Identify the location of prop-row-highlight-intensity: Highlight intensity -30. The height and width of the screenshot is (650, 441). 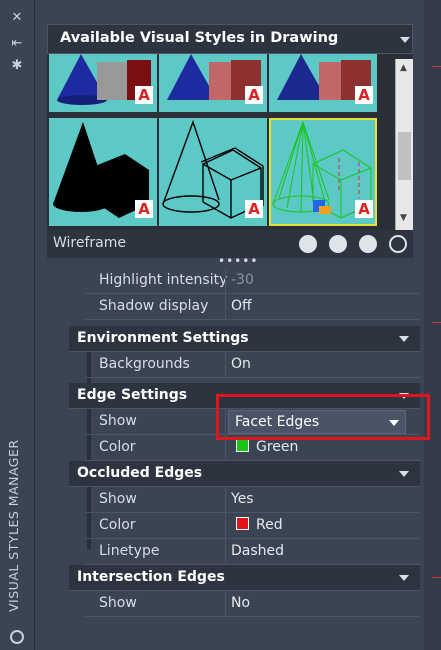
(252, 281).